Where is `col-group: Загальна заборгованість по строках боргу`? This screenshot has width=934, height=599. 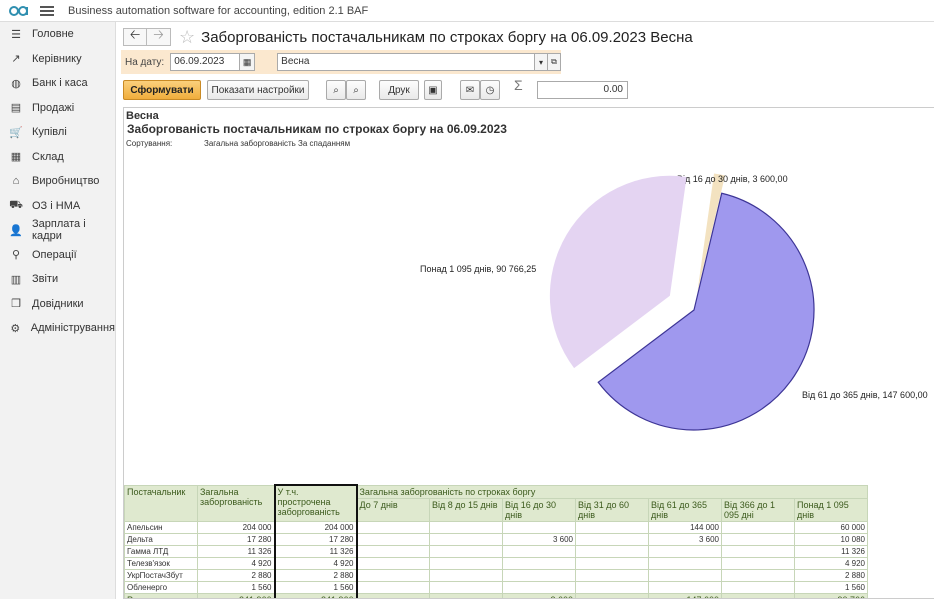
col-group: Загальна заборгованість по строках боргу is located at coordinates (612, 491).